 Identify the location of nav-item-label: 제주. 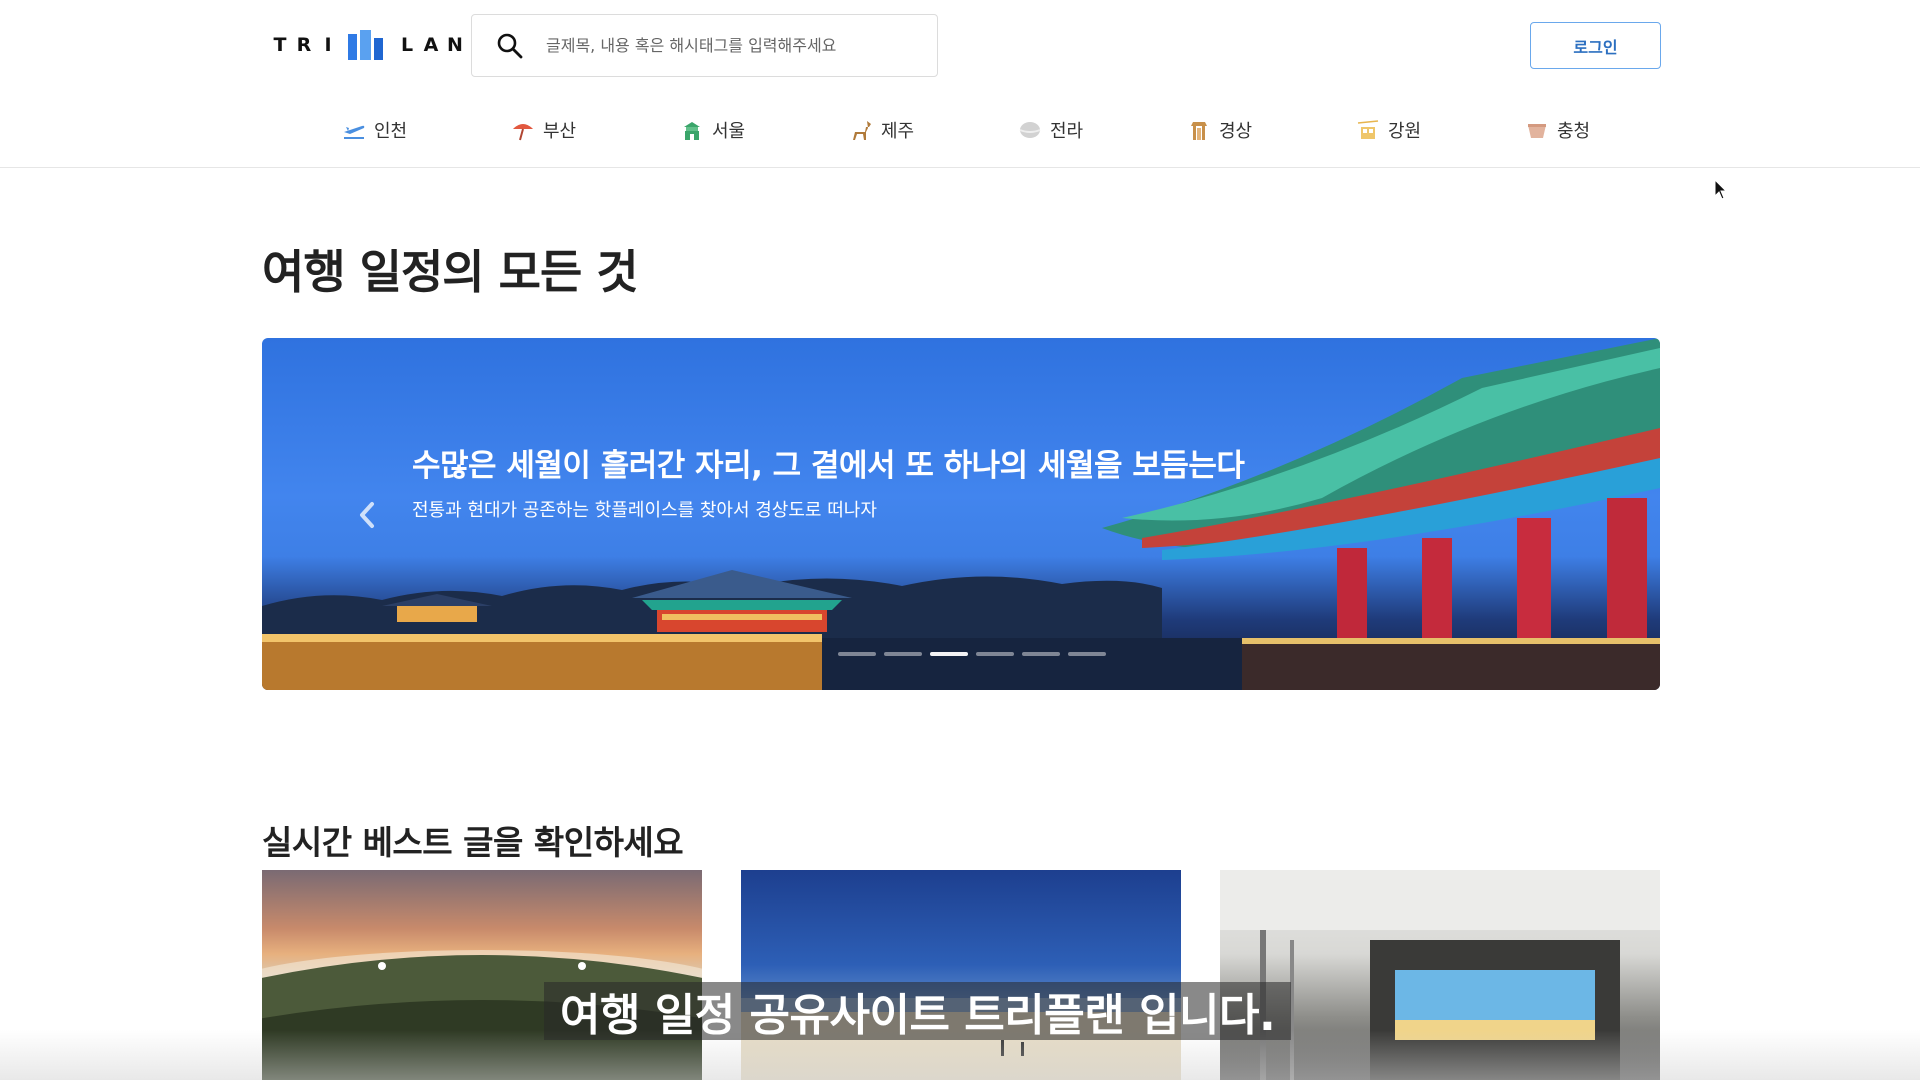
(897, 131).